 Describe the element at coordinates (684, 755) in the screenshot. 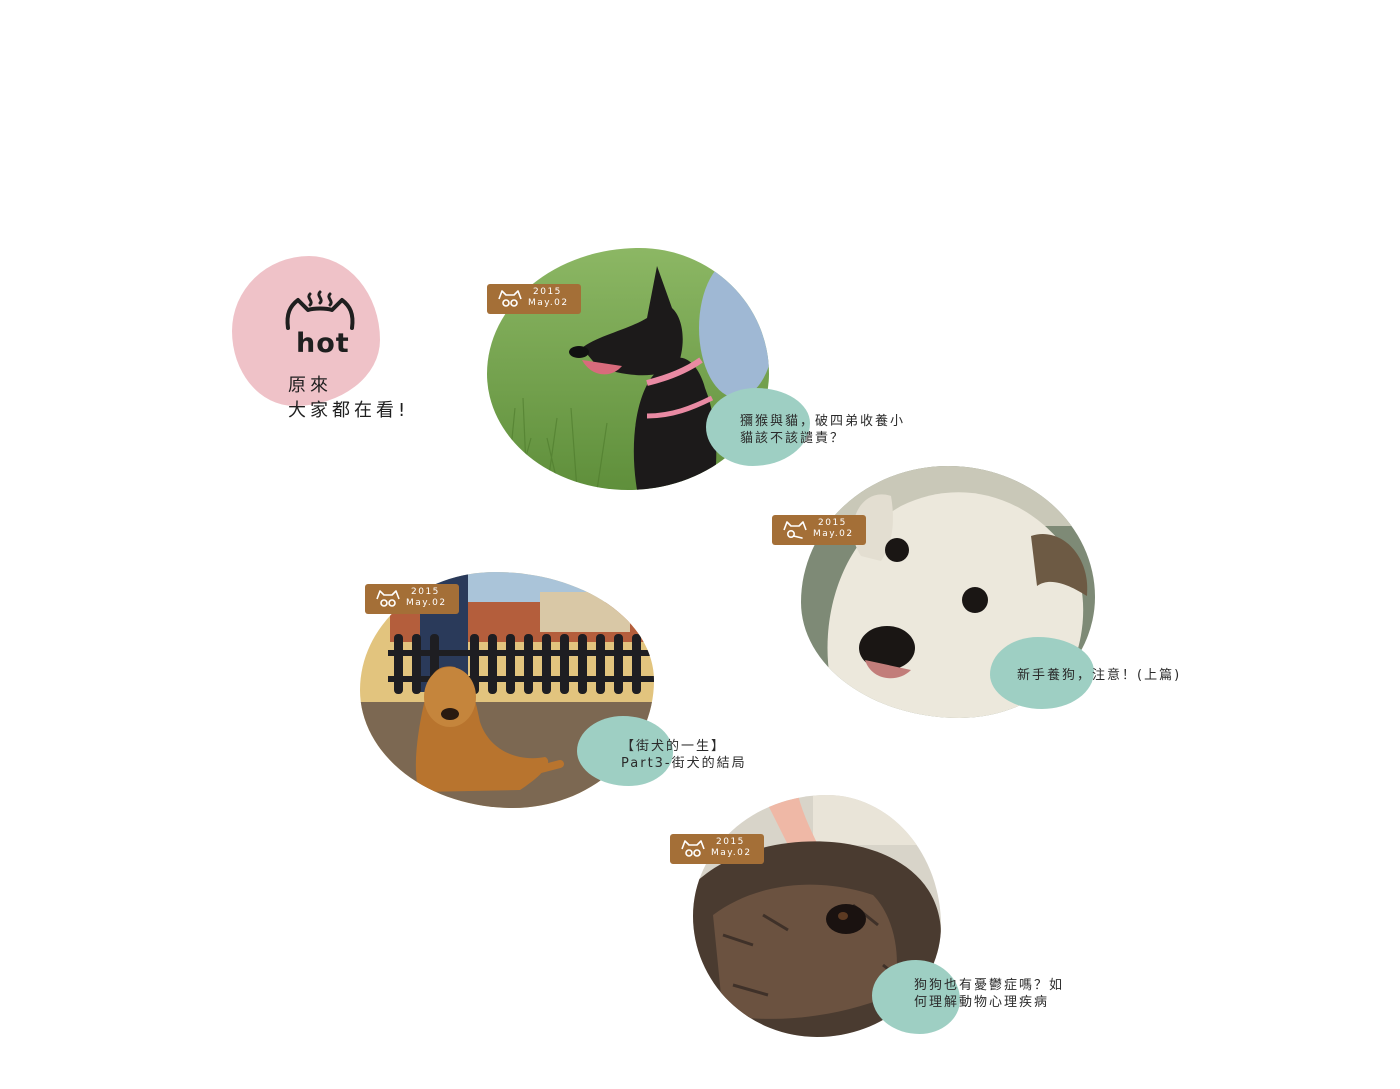

I see `card-3-title: 【街犬的一生】 Part3-街犬的結局` at that location.